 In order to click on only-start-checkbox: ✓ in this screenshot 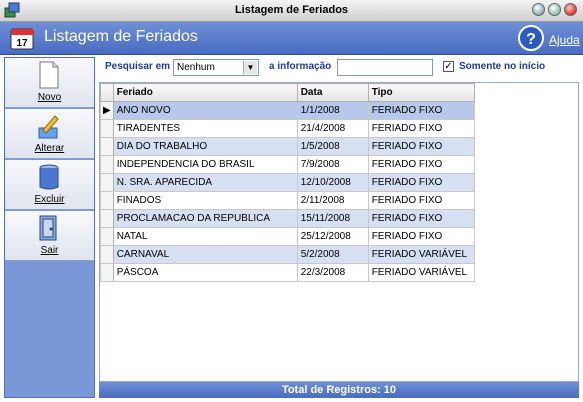, I will do `click(448, 66)`.